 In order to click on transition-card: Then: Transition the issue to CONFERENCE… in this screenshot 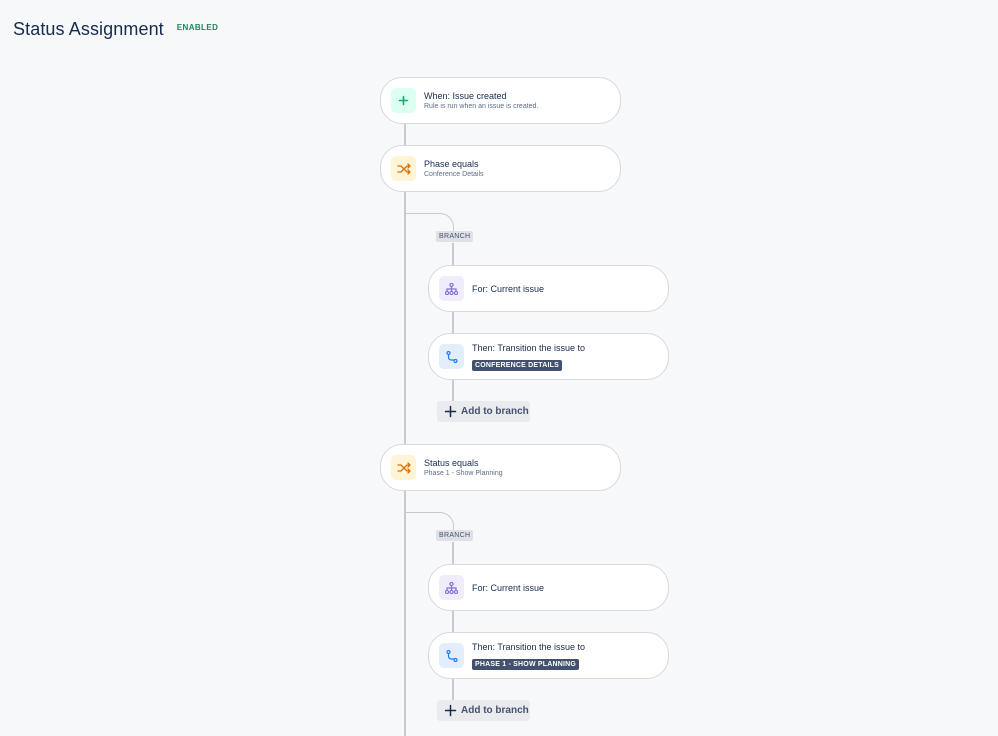, I will do `click(548, 356)`.